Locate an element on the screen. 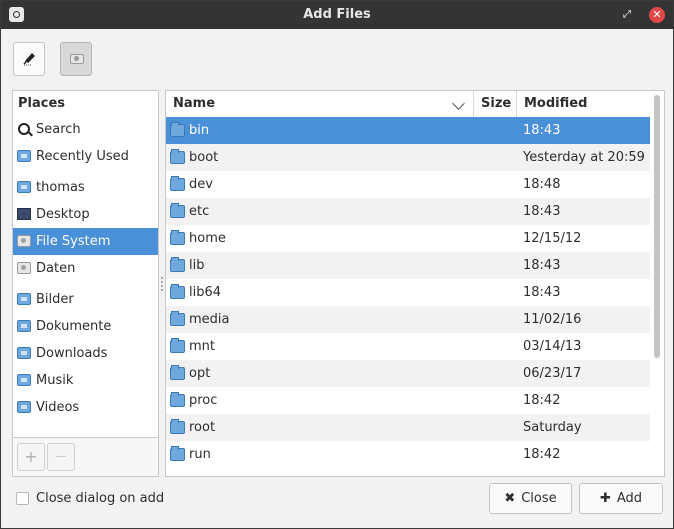 The height and width of the screenshot is (529, 674). file-name: bin is located at coordinates (199, 130).